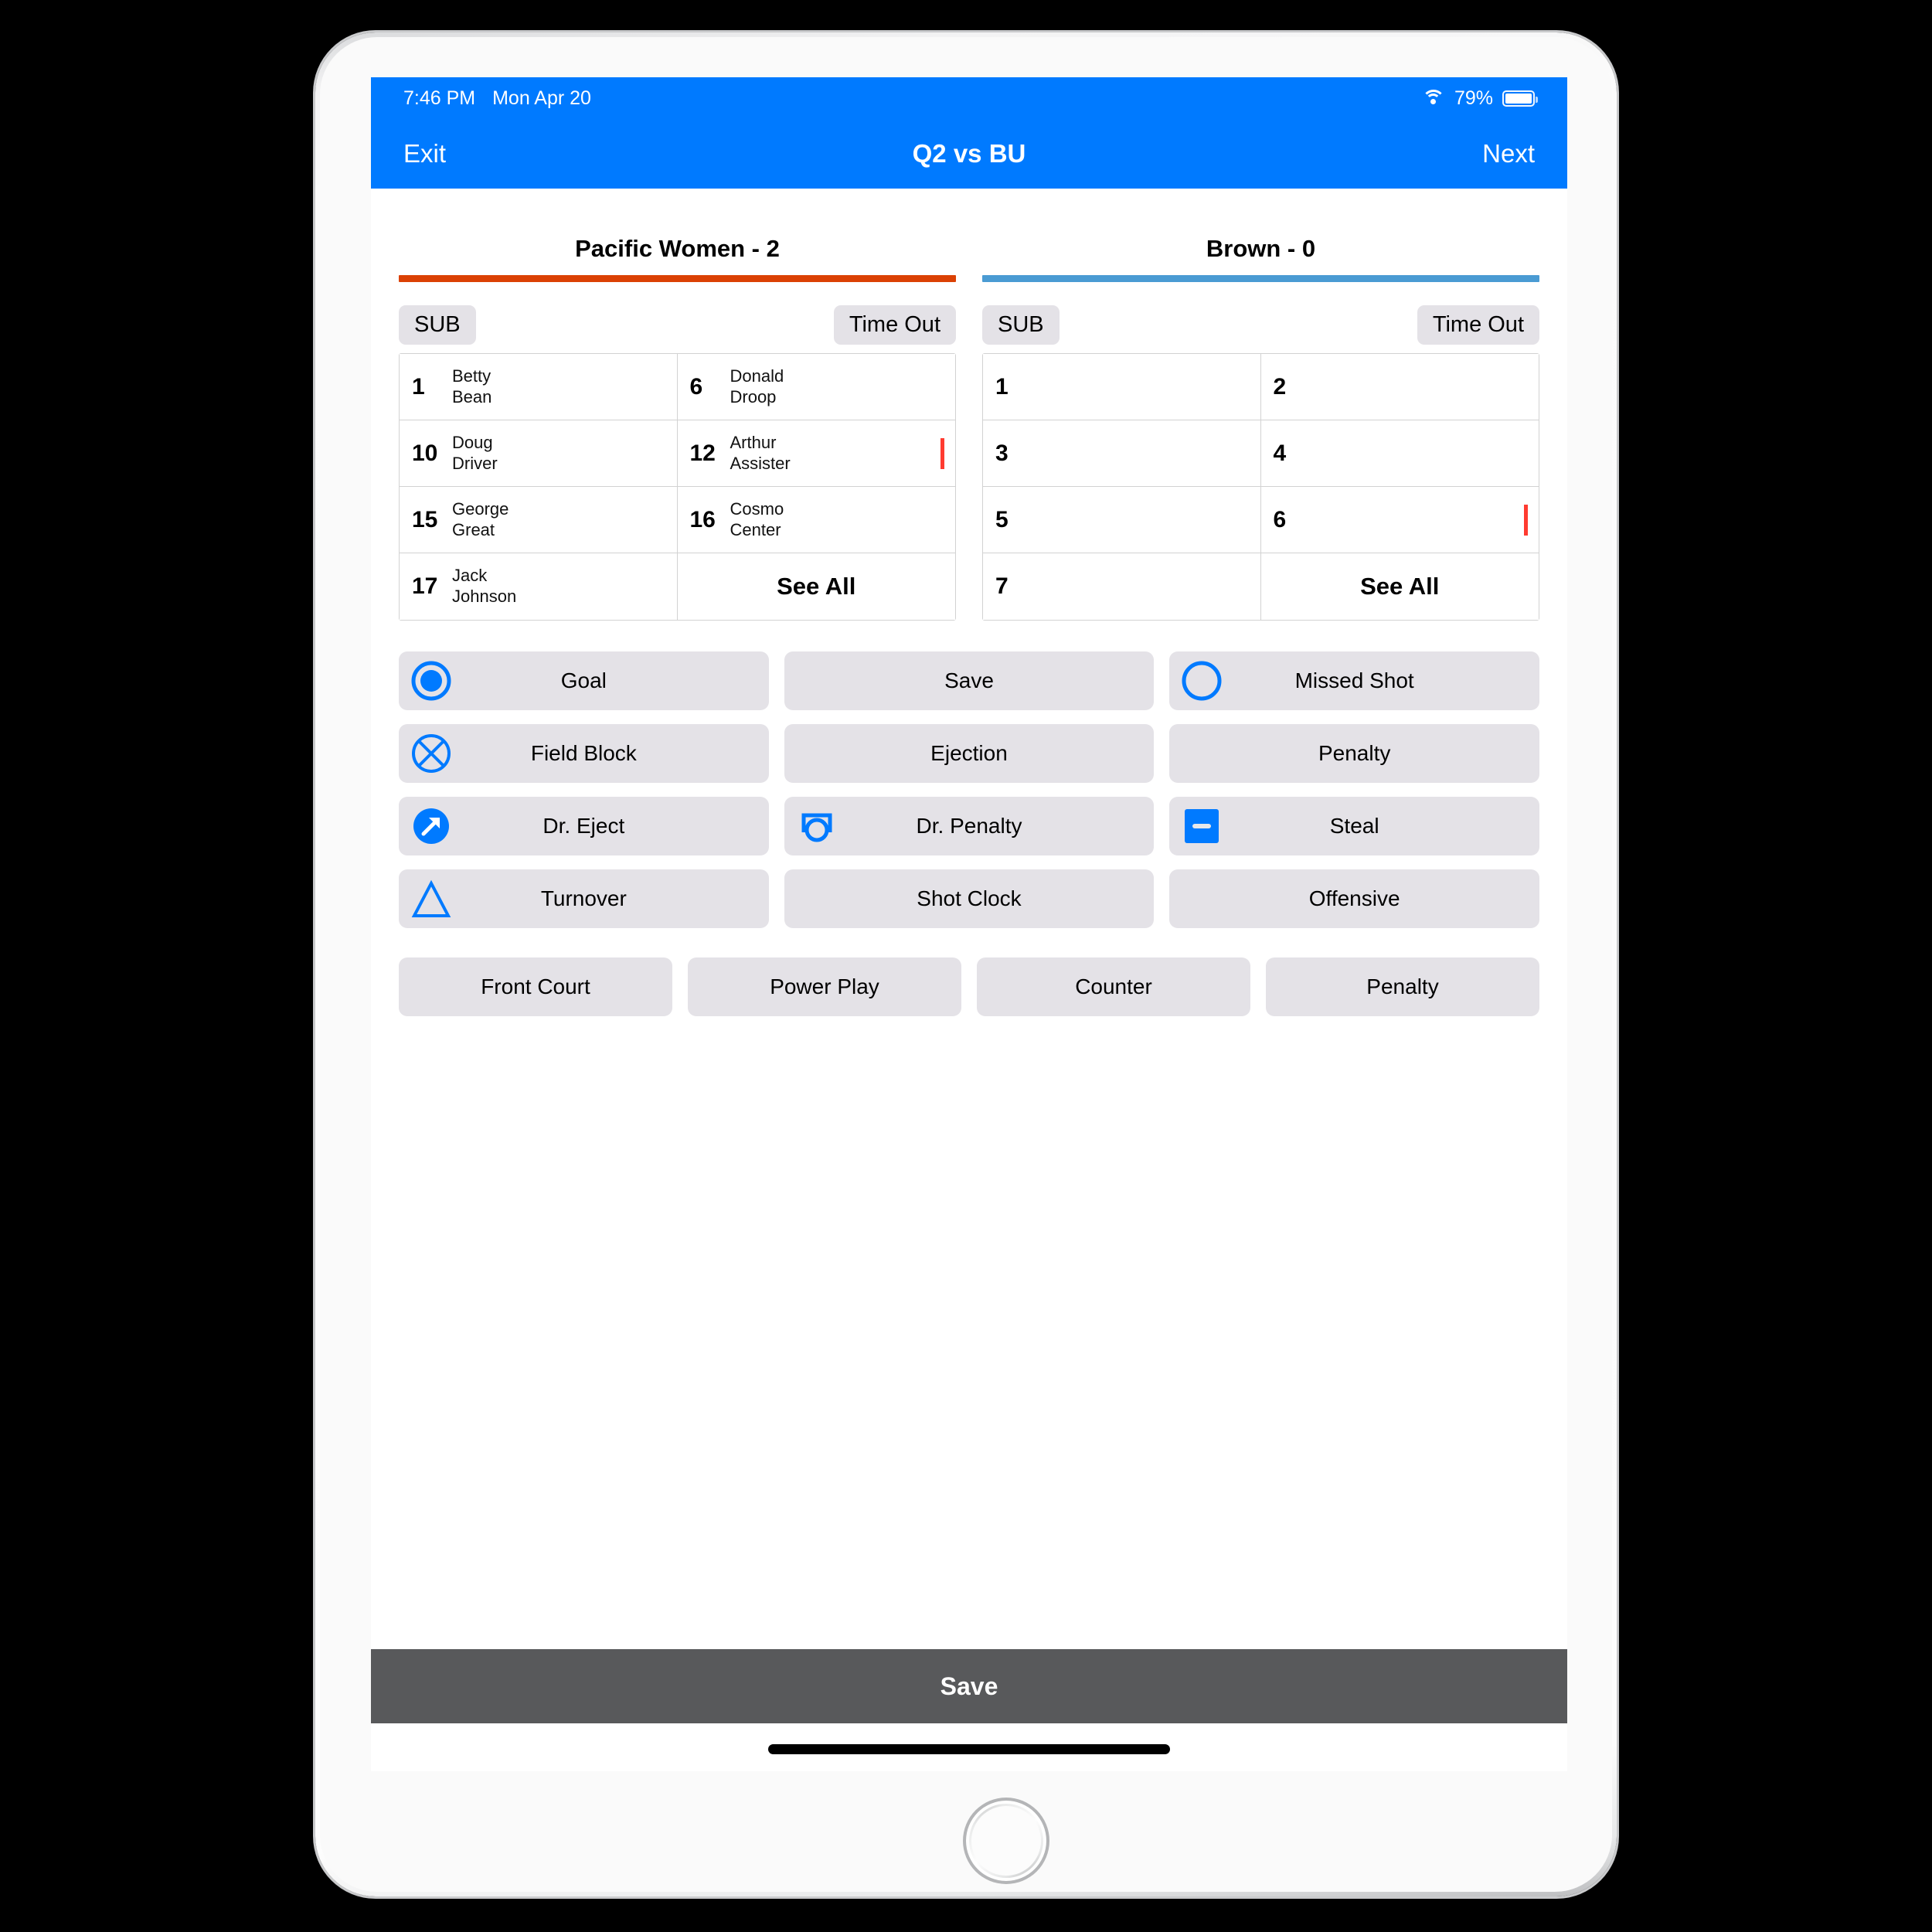  I want to click on action-label: Dr. Eject, so click(584, 826).